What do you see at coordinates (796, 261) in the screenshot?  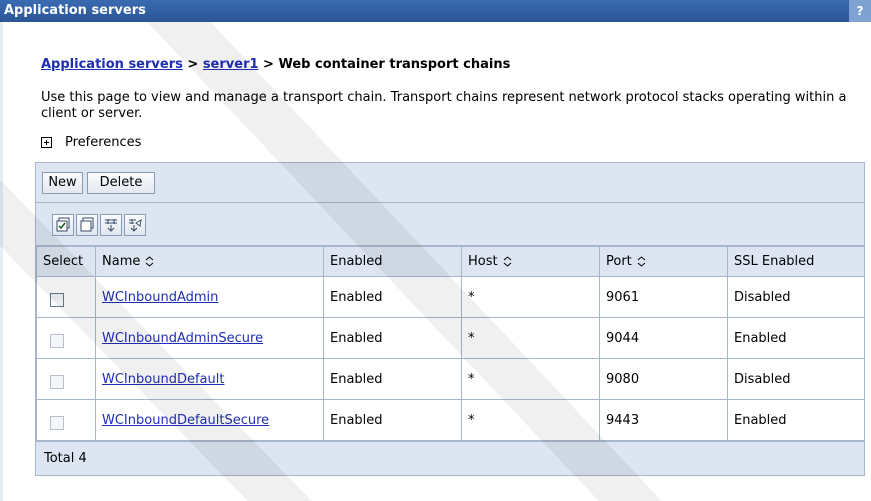 I see `column-header-ssl-enabled: SSL Enabled` at bounding box center [796, 261].